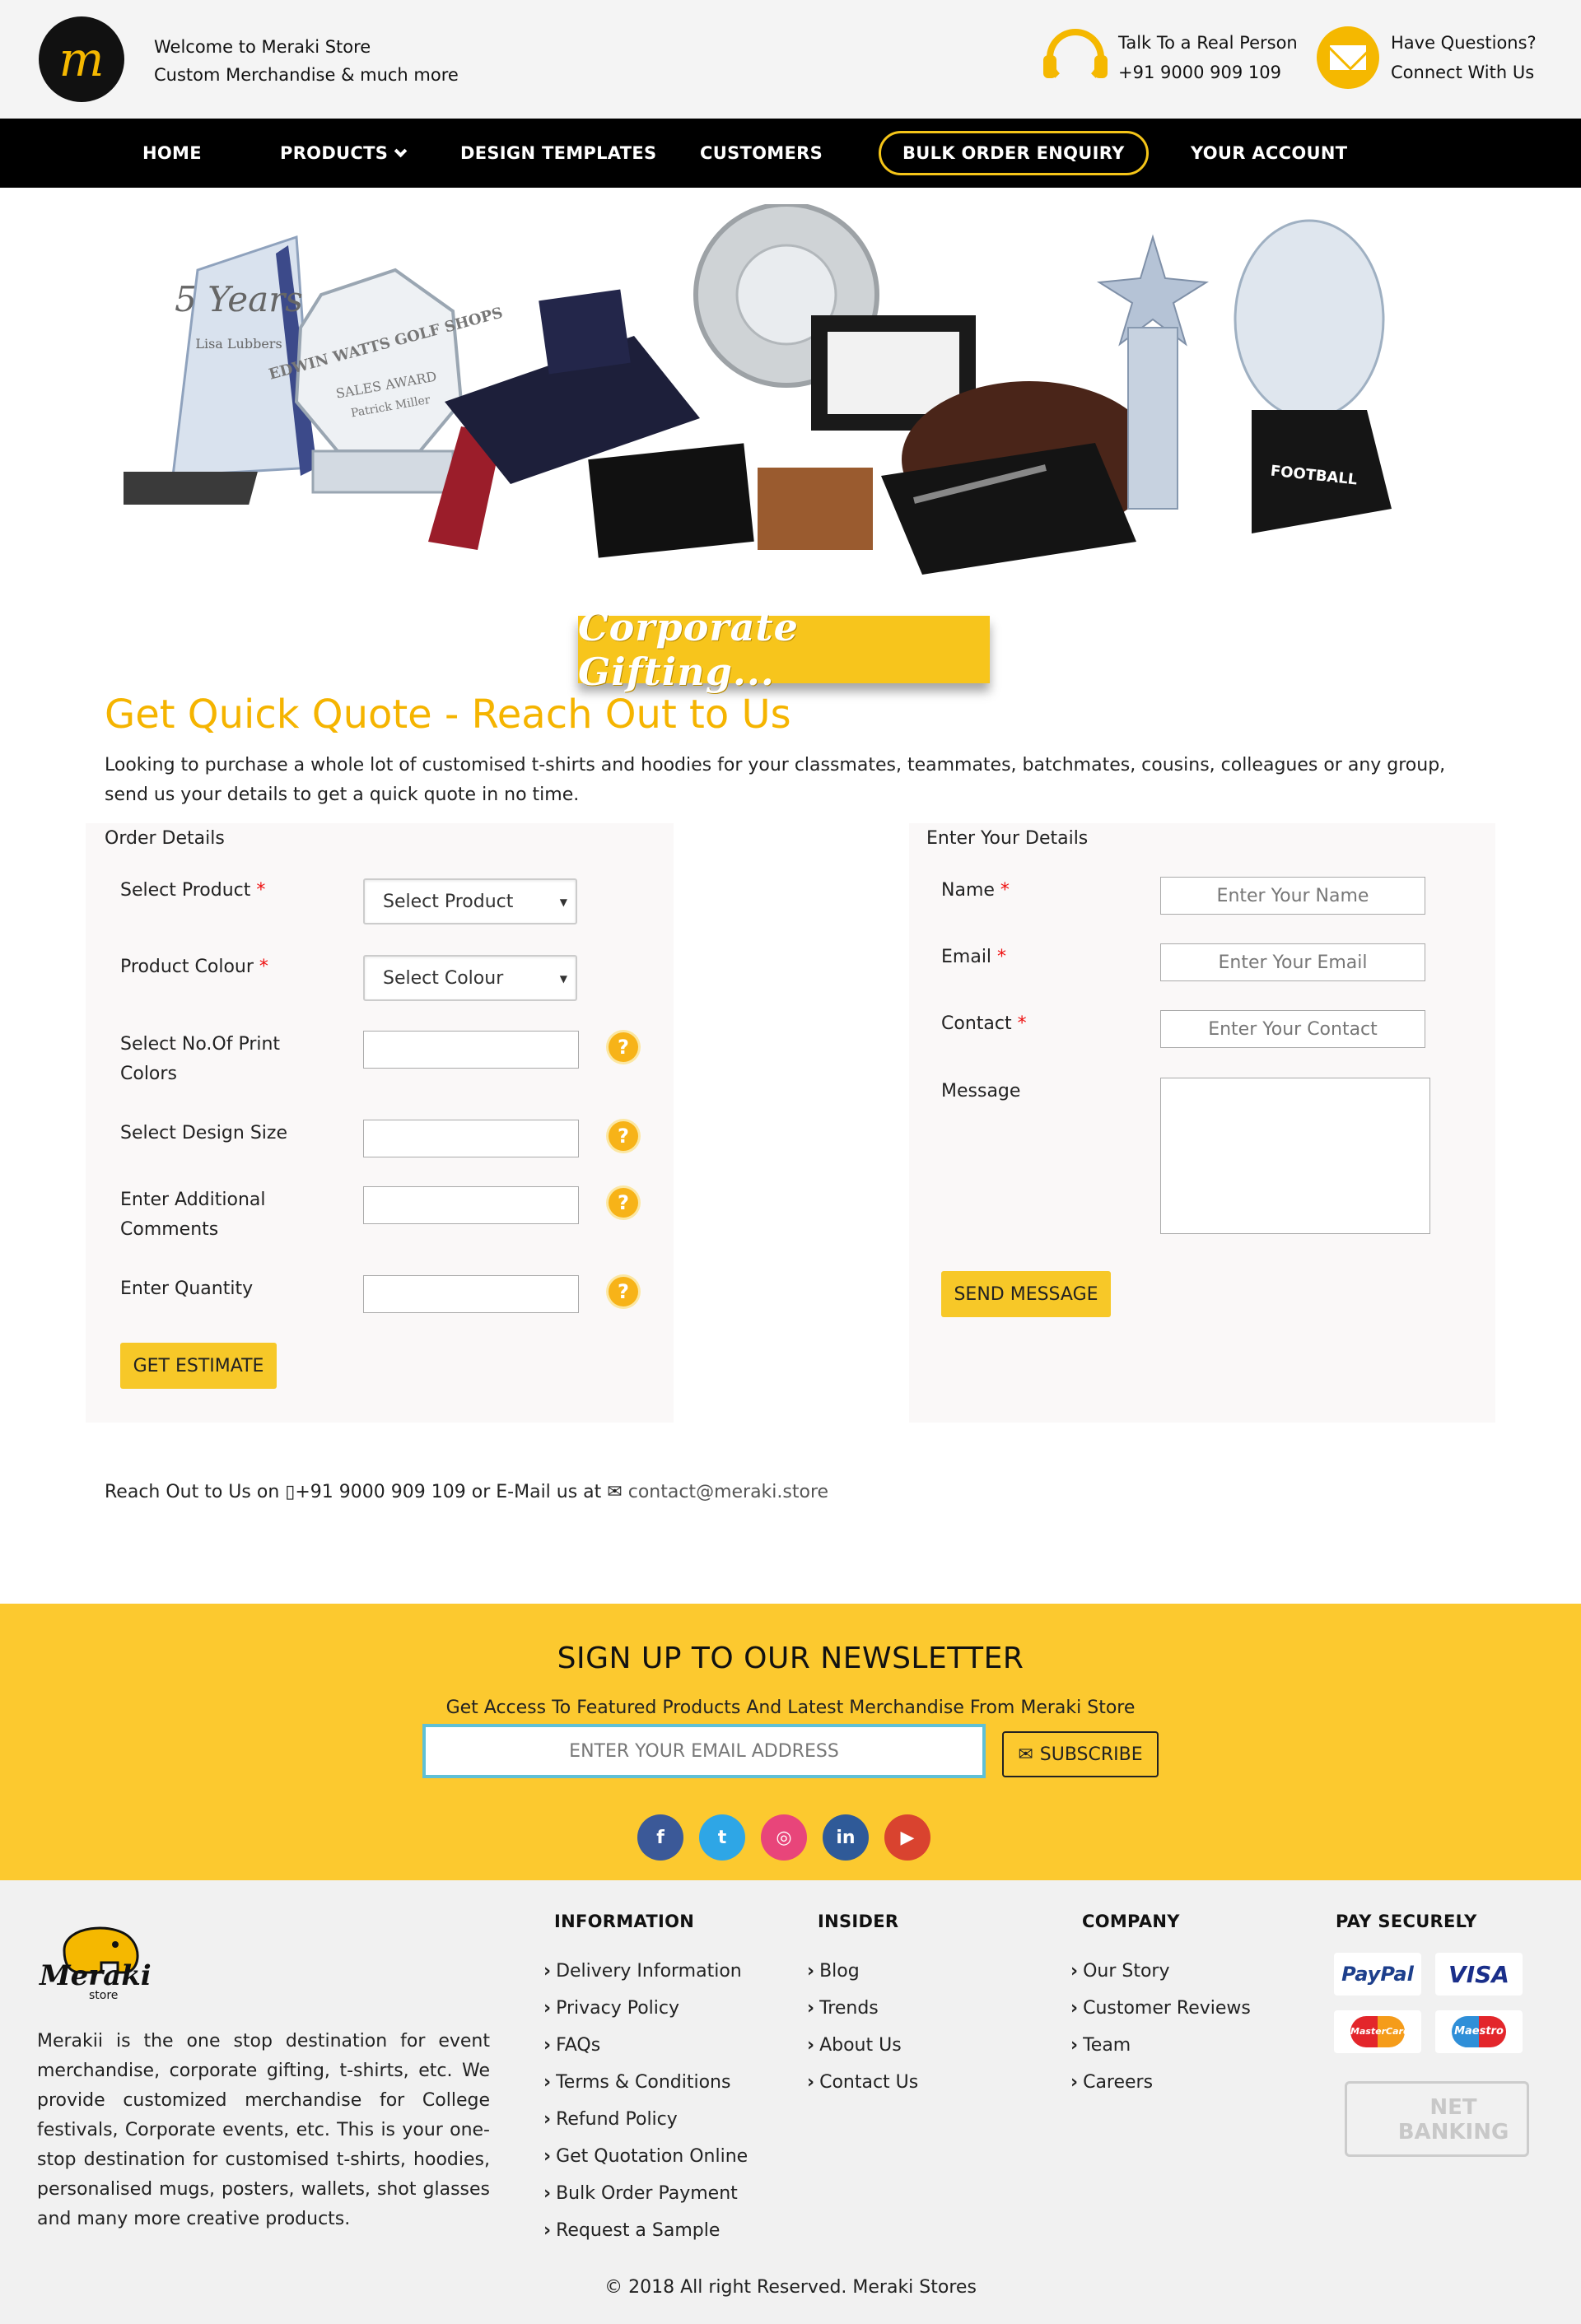 The image size is (1581, 2324). What do you see at coordinates (1160, 2045) in the screenshot?
I see `footer-link: Team` at bounding box center [1160, 2045].